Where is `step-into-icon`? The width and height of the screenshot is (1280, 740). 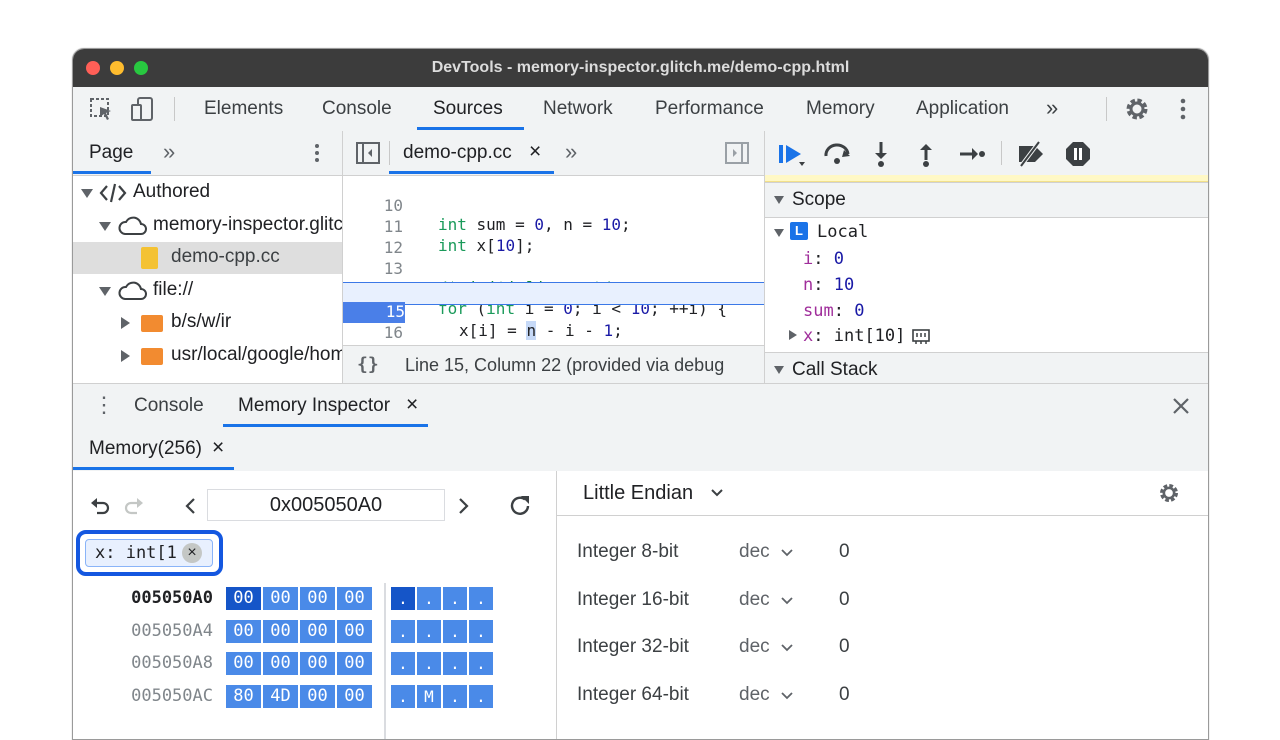 step-into-icon is located at coordinates (881, 154).